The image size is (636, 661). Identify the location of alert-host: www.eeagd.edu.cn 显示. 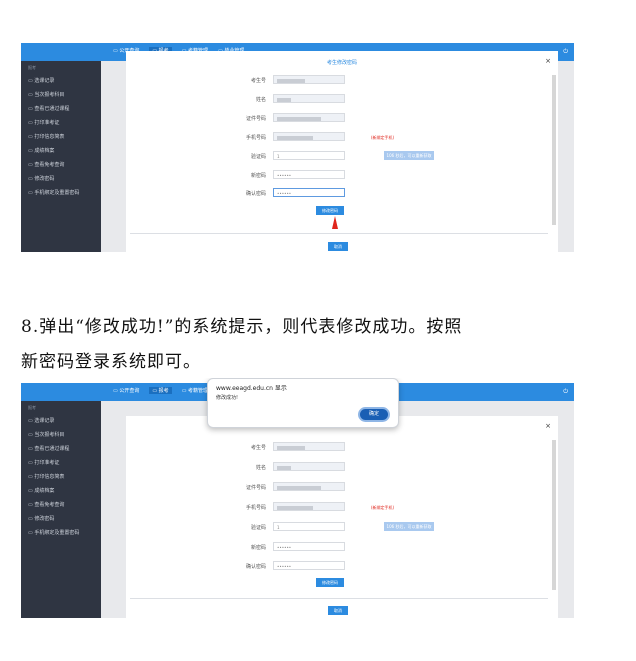
(251, 388).